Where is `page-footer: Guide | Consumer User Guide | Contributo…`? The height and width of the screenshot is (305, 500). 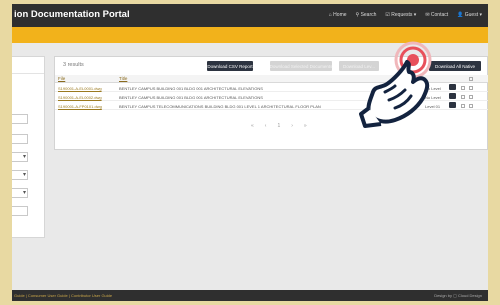 page-footer: Guide | Consumer User Guide | Contributo… is located at coordinates (250, 295).